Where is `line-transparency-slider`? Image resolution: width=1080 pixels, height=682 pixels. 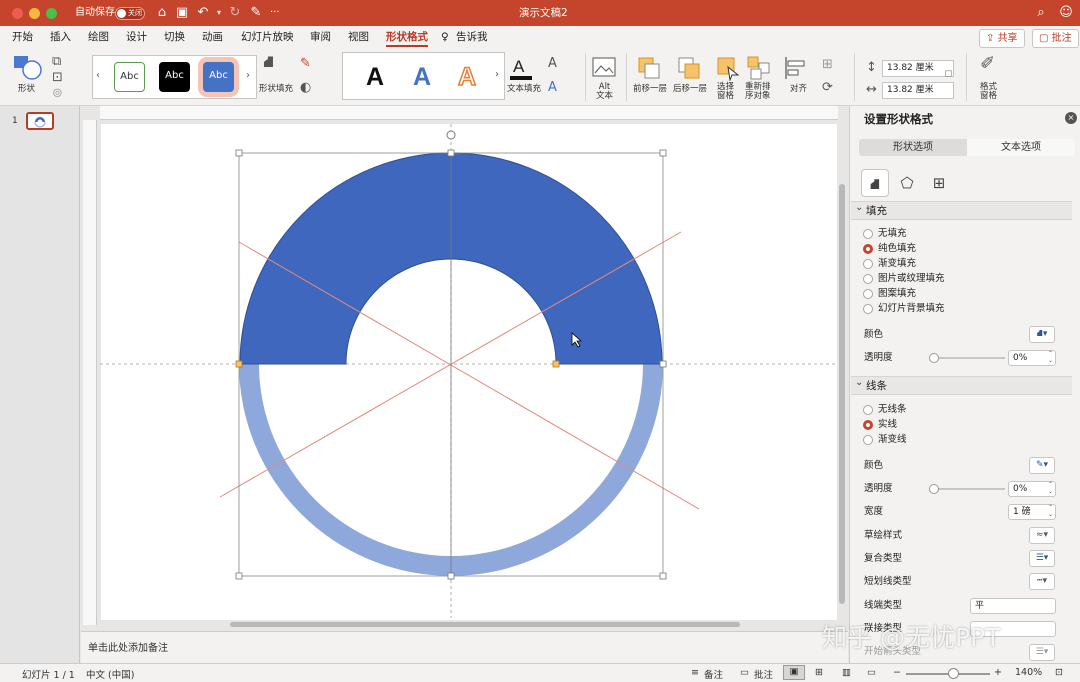
line-transparency-slider is located at coordinates (967, 489).